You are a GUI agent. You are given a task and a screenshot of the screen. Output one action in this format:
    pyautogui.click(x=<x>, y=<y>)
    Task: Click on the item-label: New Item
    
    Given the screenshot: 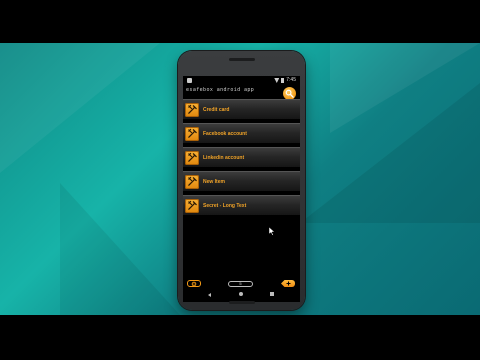 What is the action you would take?
    pyautogui.click(x=214, y=181)
    